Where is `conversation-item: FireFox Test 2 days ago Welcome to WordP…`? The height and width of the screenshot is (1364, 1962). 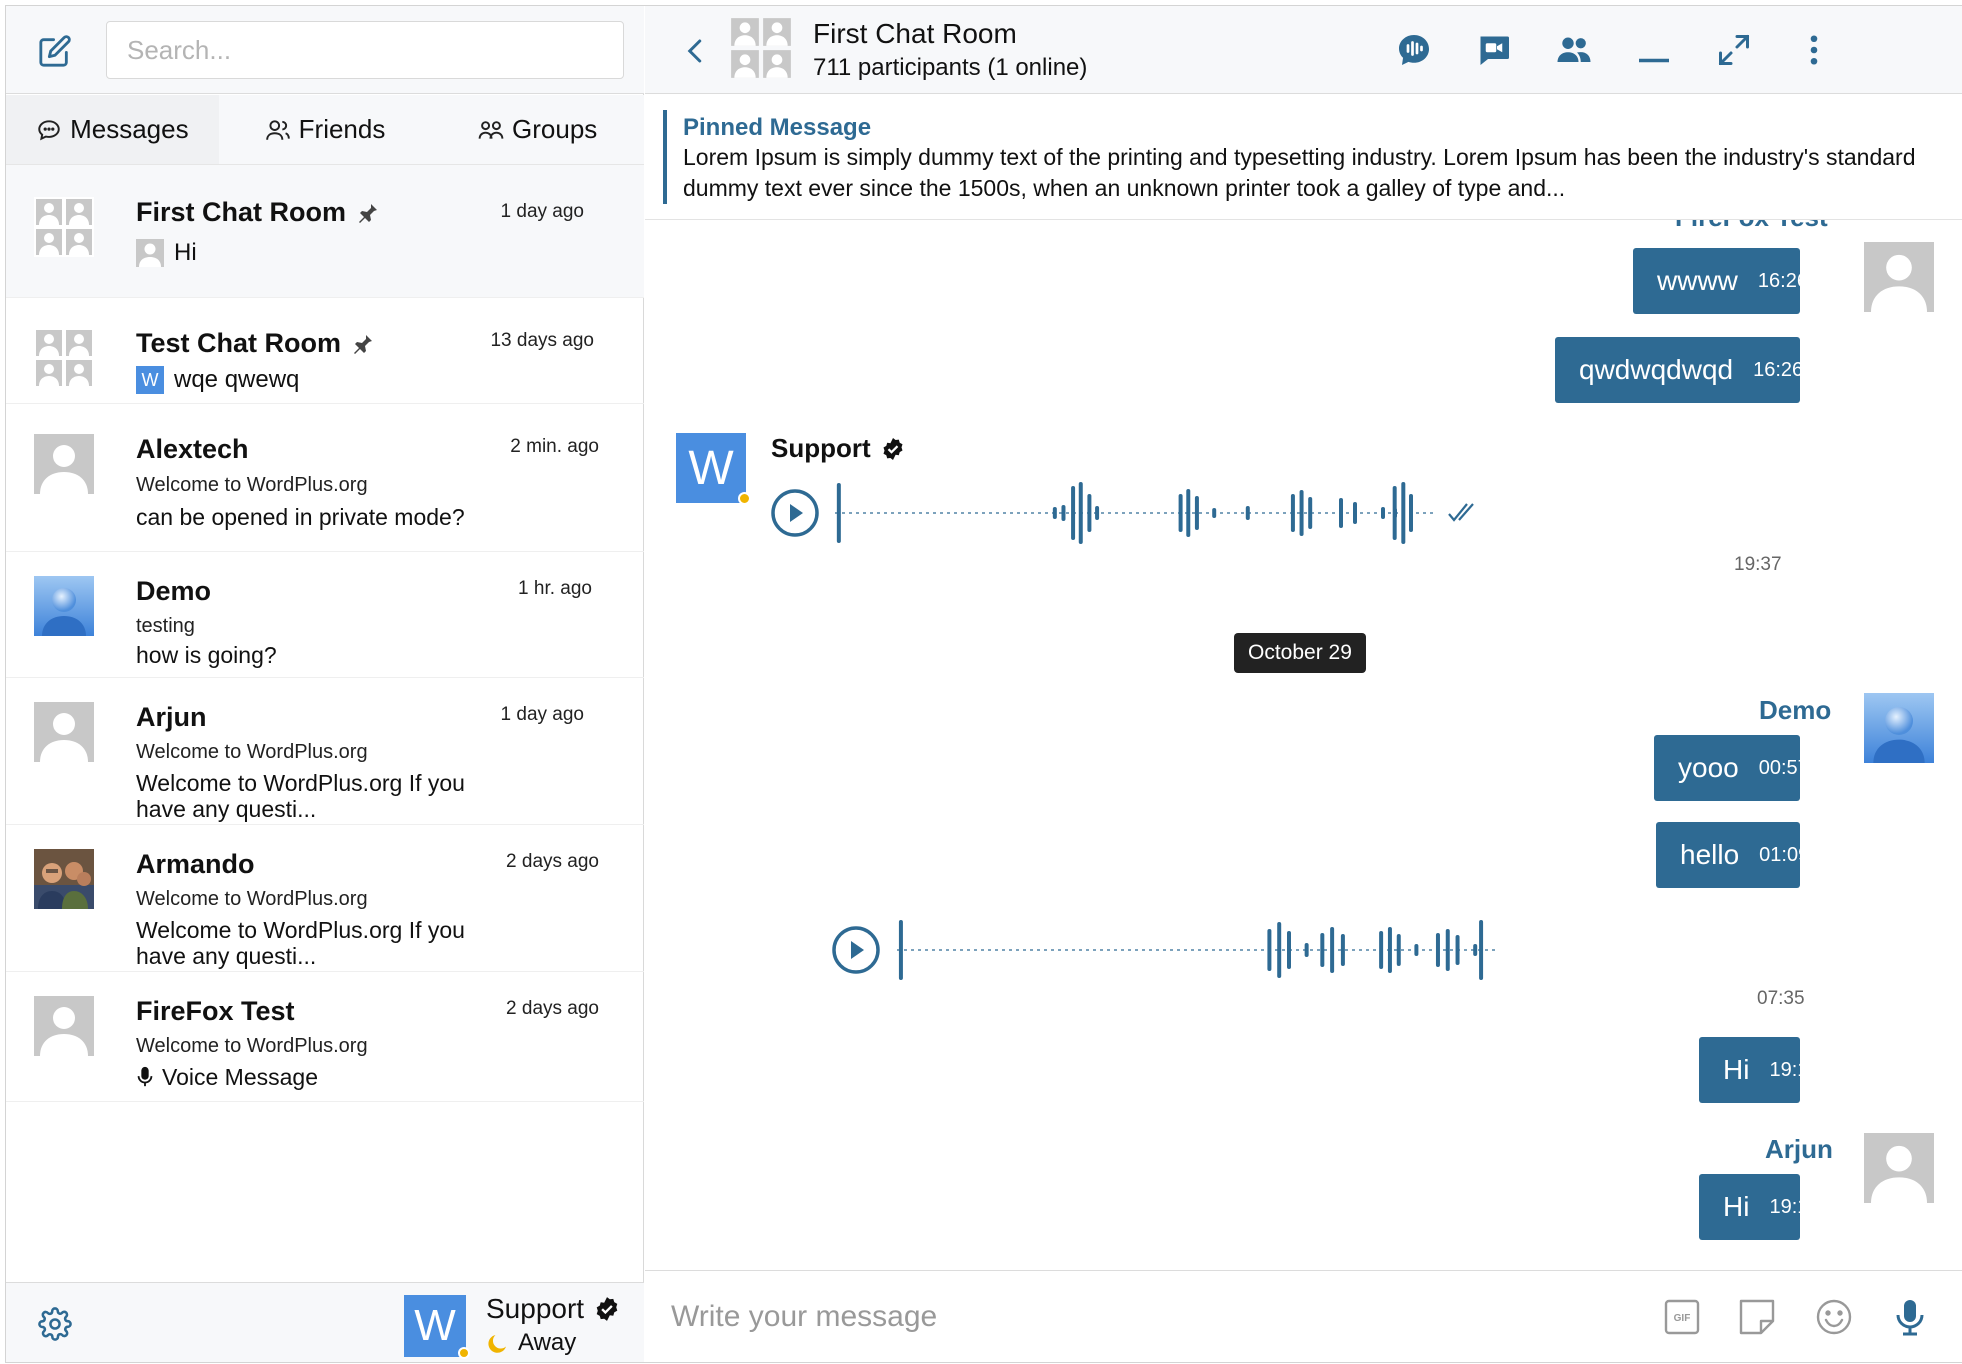 conversation-item: FireFox Test 2 days ago Welcome to WordP… is located at coordinates (325, 1037).